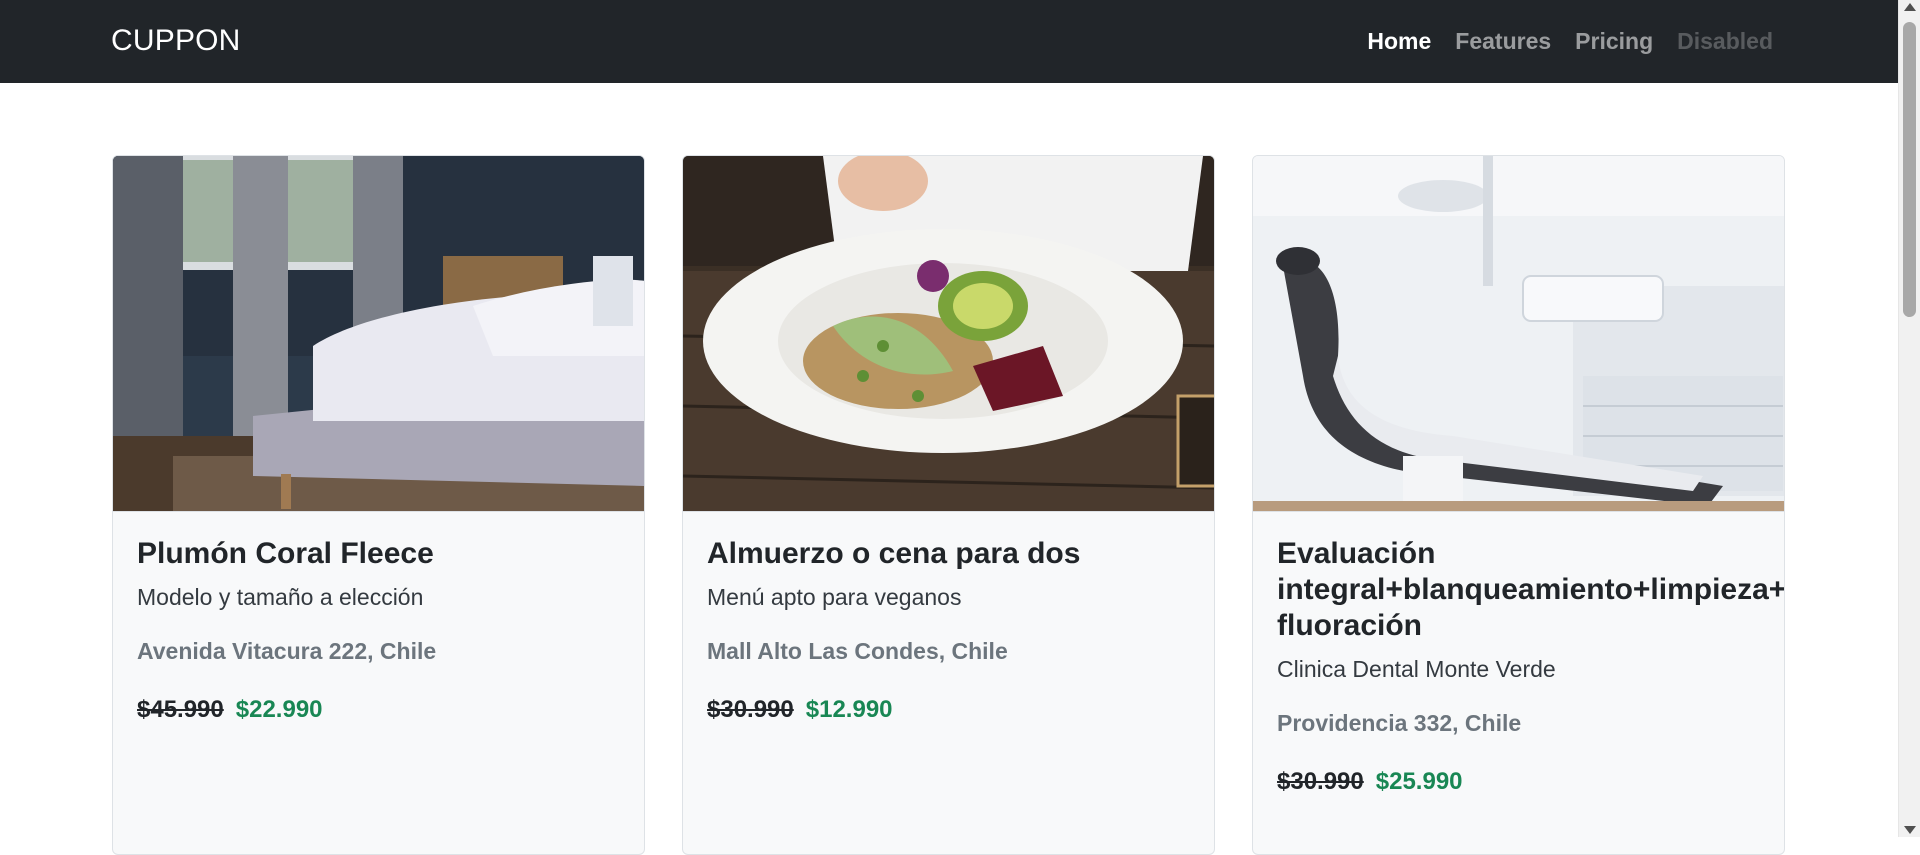 Image resolution: width=1920 pixels, height=855 pixels. Describe the element at coordinates (176, 41) in the screenshot. I see `brand-logo: CUPPON` at that location.